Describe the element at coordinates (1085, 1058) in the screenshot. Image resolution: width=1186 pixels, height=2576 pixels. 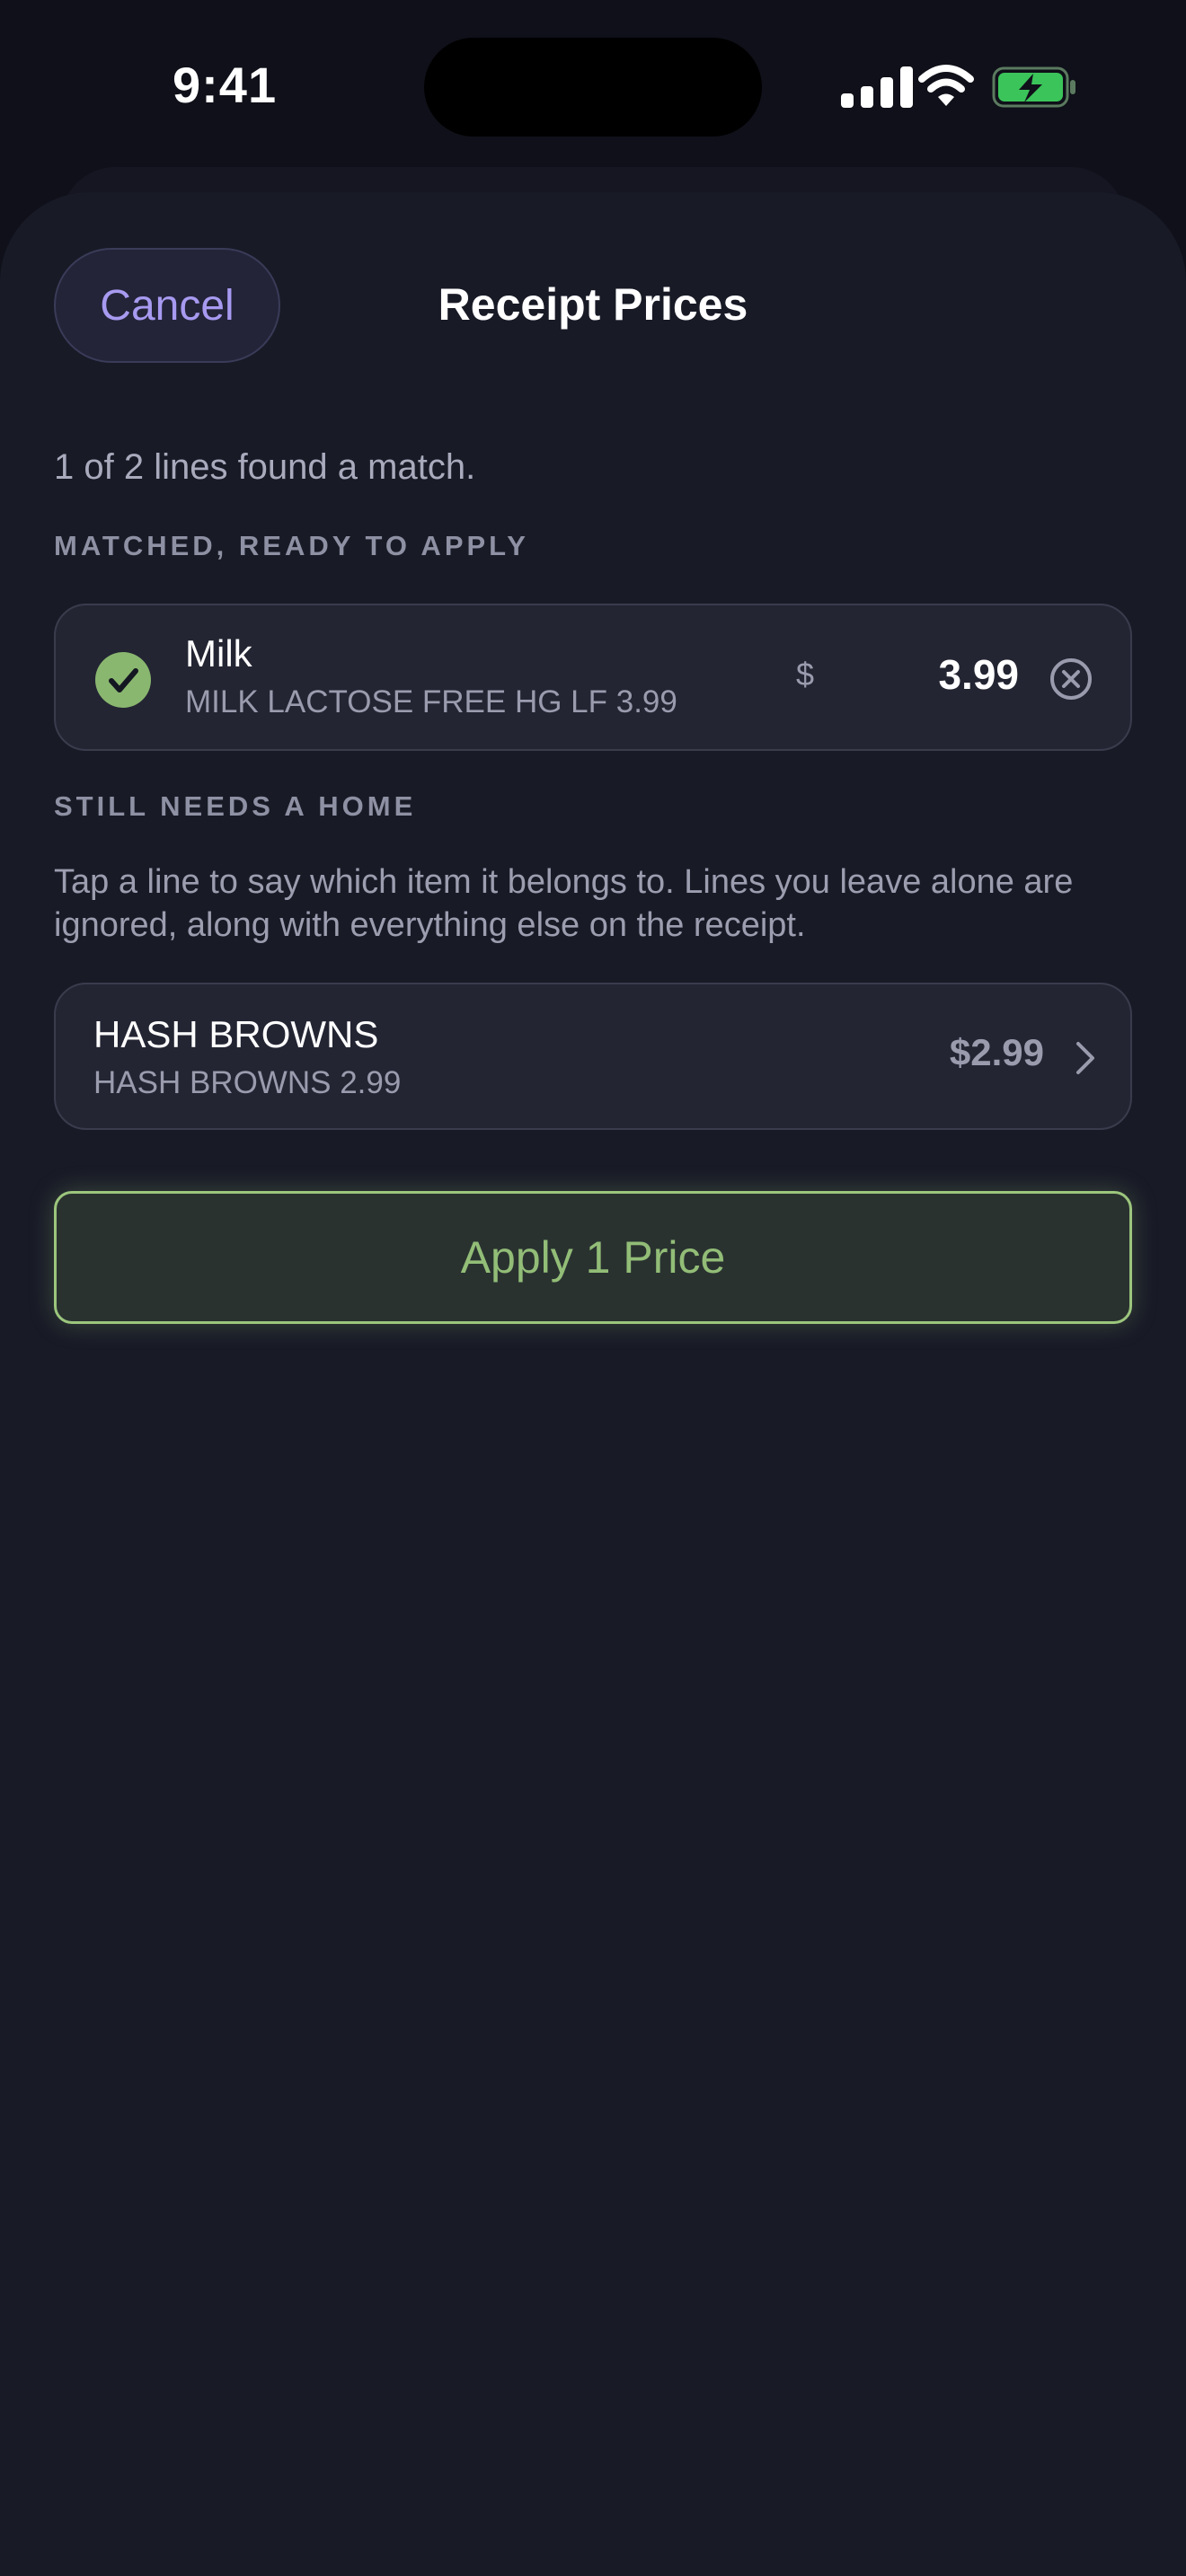
I see `chevron-right-icon` at that location.